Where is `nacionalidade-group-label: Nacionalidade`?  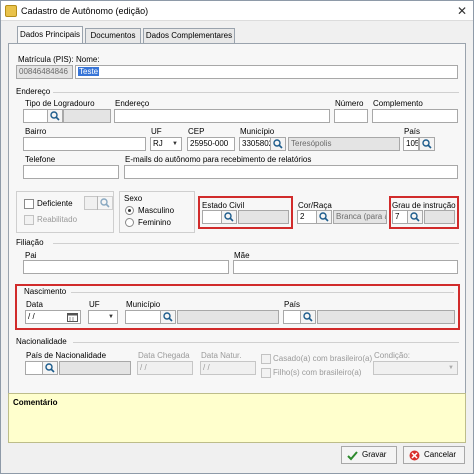 nacionalidade-group-label: Nacionalidade is located at coordinates (41, 341).